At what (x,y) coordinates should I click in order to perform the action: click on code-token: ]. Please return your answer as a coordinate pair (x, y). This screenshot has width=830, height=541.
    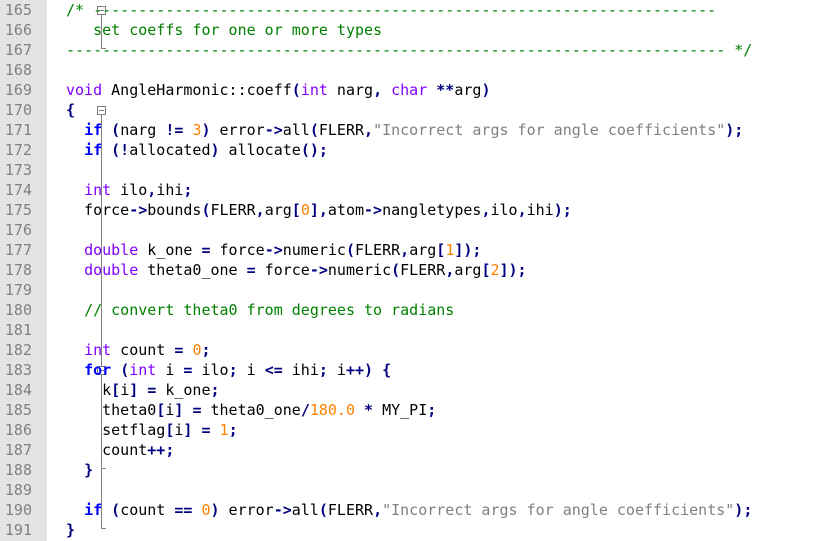
    Looking at the image, I should click on (134, 390).